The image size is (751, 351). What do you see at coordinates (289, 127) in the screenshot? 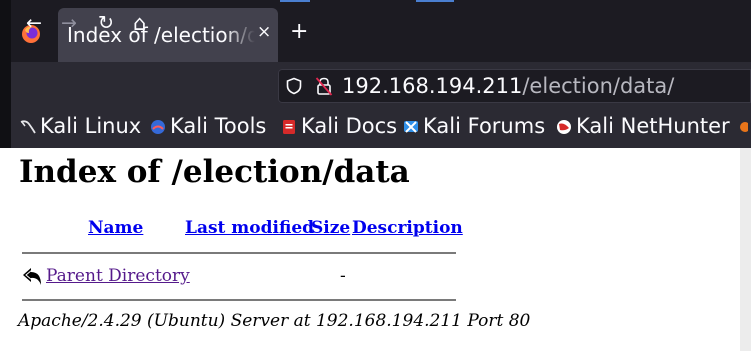
I see `kali-docs-icon` at bounding box center [289, 127].